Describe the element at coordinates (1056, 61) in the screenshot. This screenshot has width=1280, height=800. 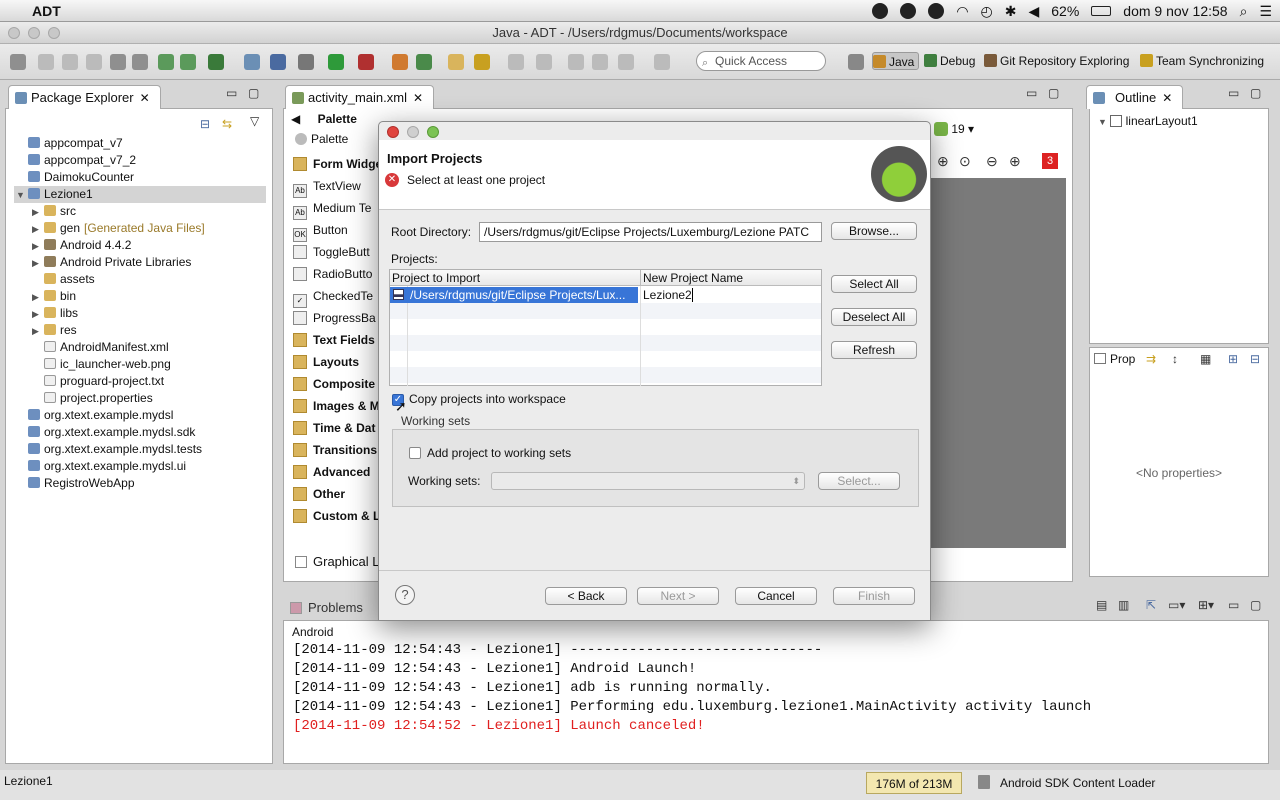
I see `perspective-git-repository-exploring: Git Repository Exploring` at that location.